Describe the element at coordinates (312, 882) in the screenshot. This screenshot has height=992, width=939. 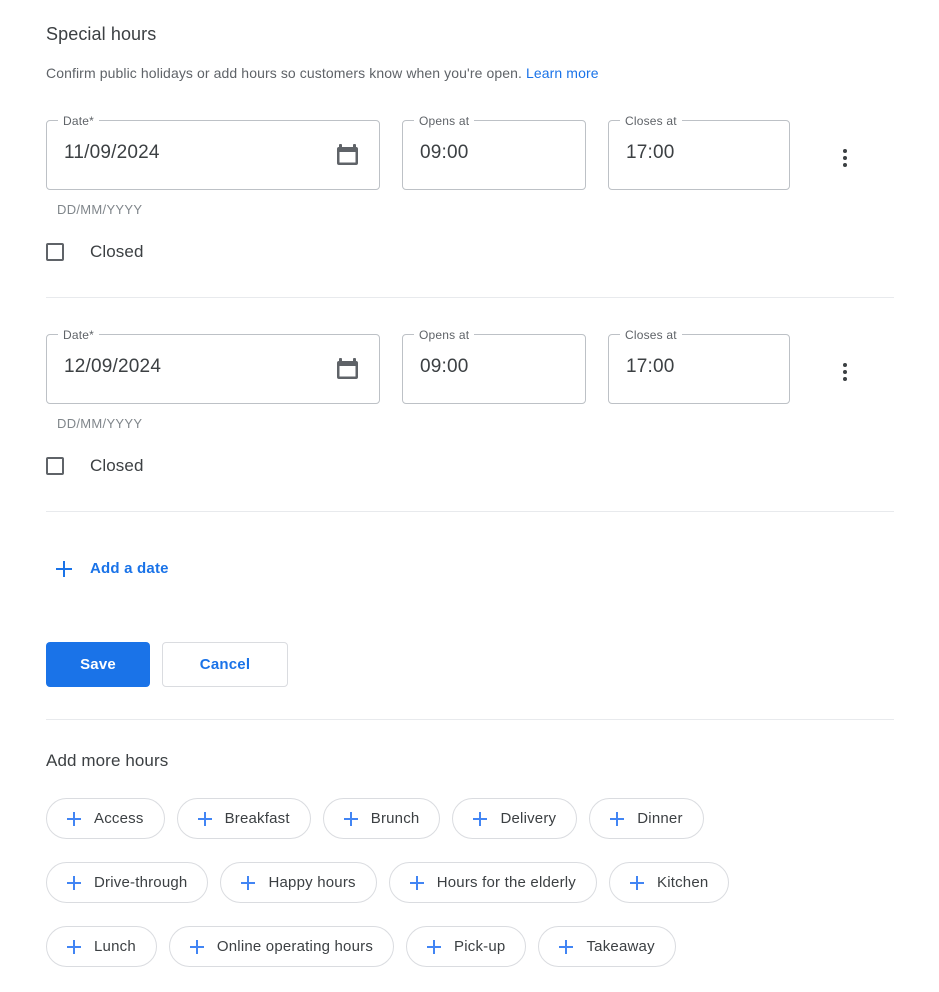
I see `chip-label: Happy hours` at that location.